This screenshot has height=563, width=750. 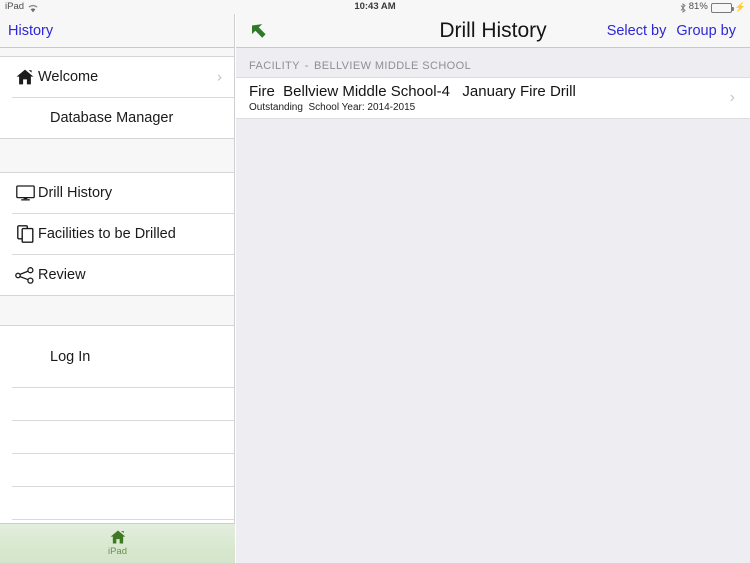 What do you see at coordinates (493, 31) in the screenshot?
I see `detail-nav-bar: Drill History Select by Group by` at bounding box center [493, 31].